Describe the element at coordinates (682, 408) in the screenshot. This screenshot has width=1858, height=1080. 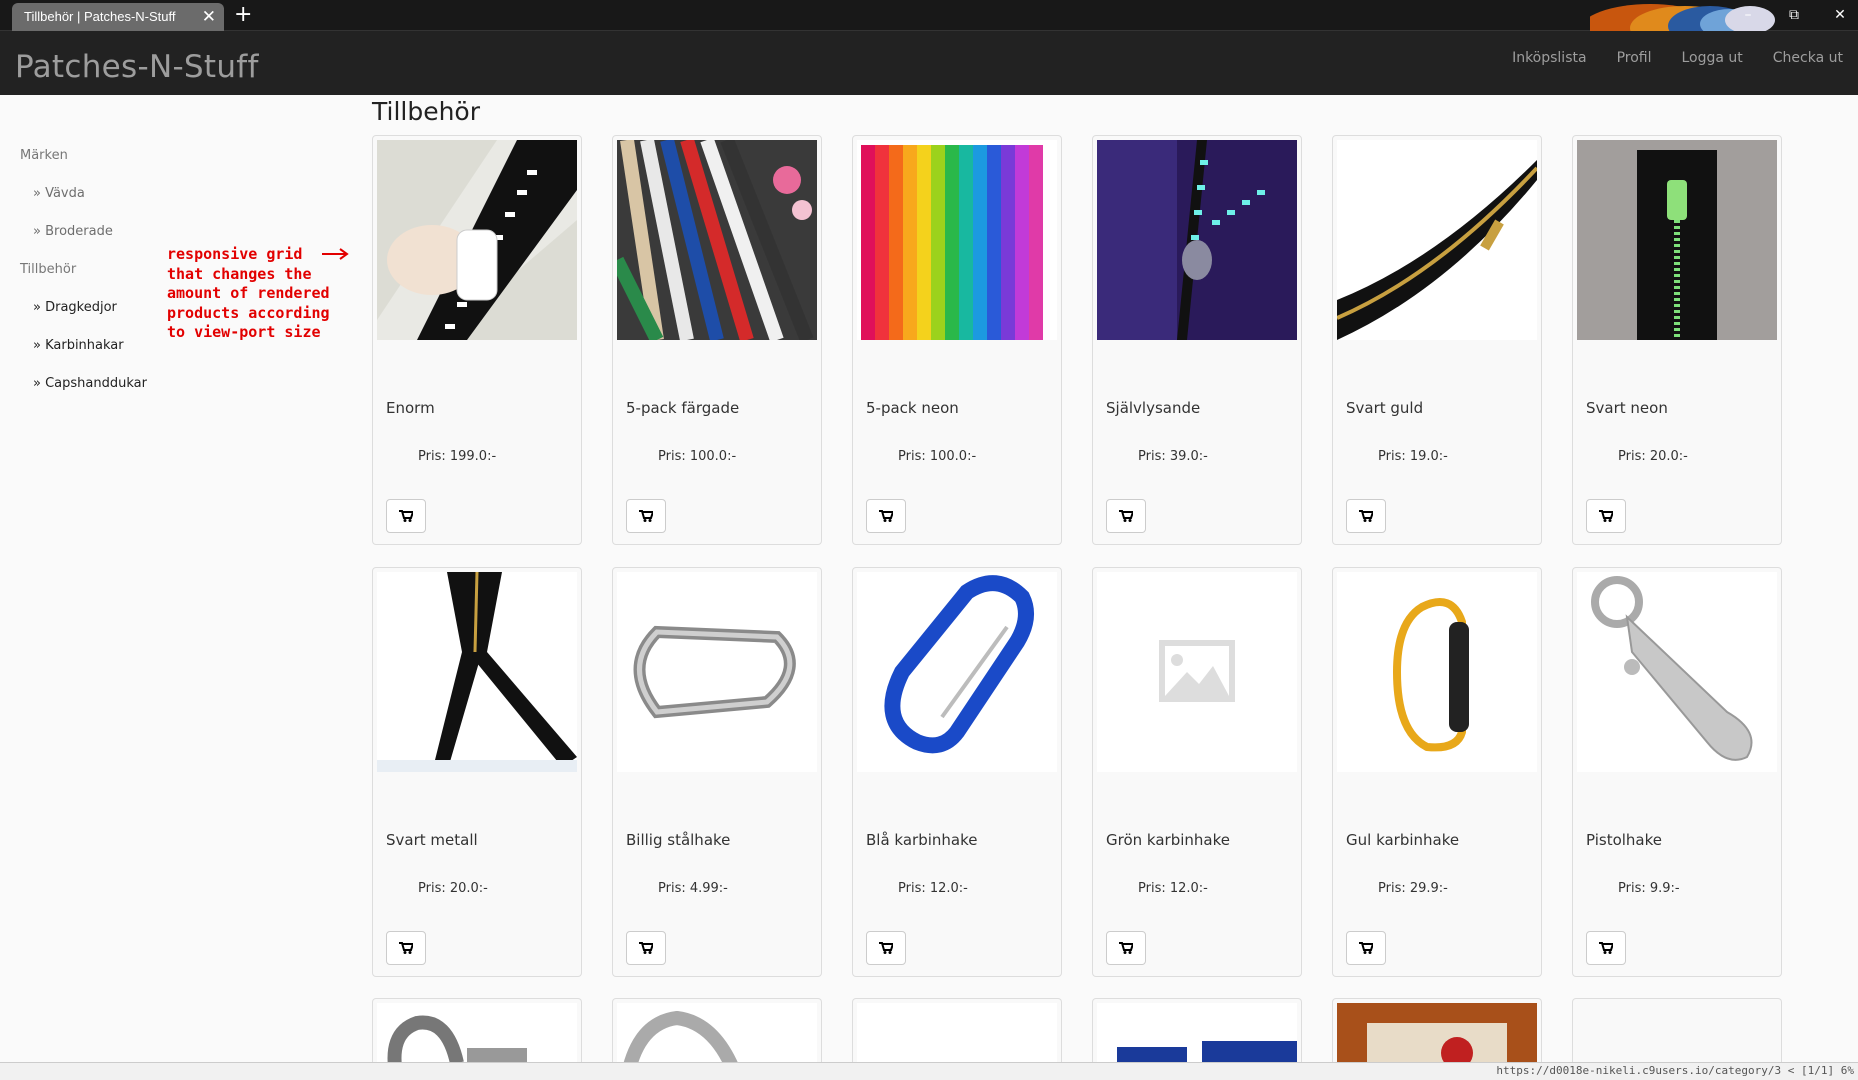
I see `product-name: 5-pack färgade` at that location.